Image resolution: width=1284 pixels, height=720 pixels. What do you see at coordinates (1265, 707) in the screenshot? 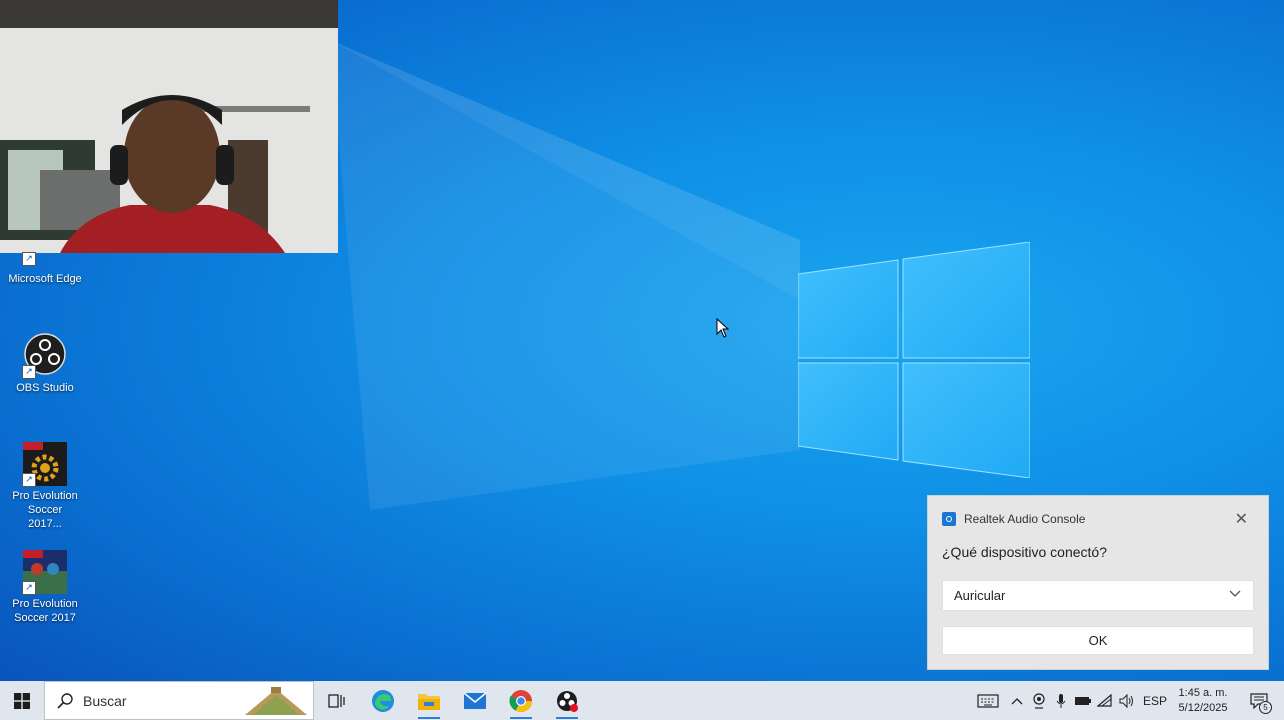
I see `notification-count-badge: 5` at bounding box center [1265, 707].